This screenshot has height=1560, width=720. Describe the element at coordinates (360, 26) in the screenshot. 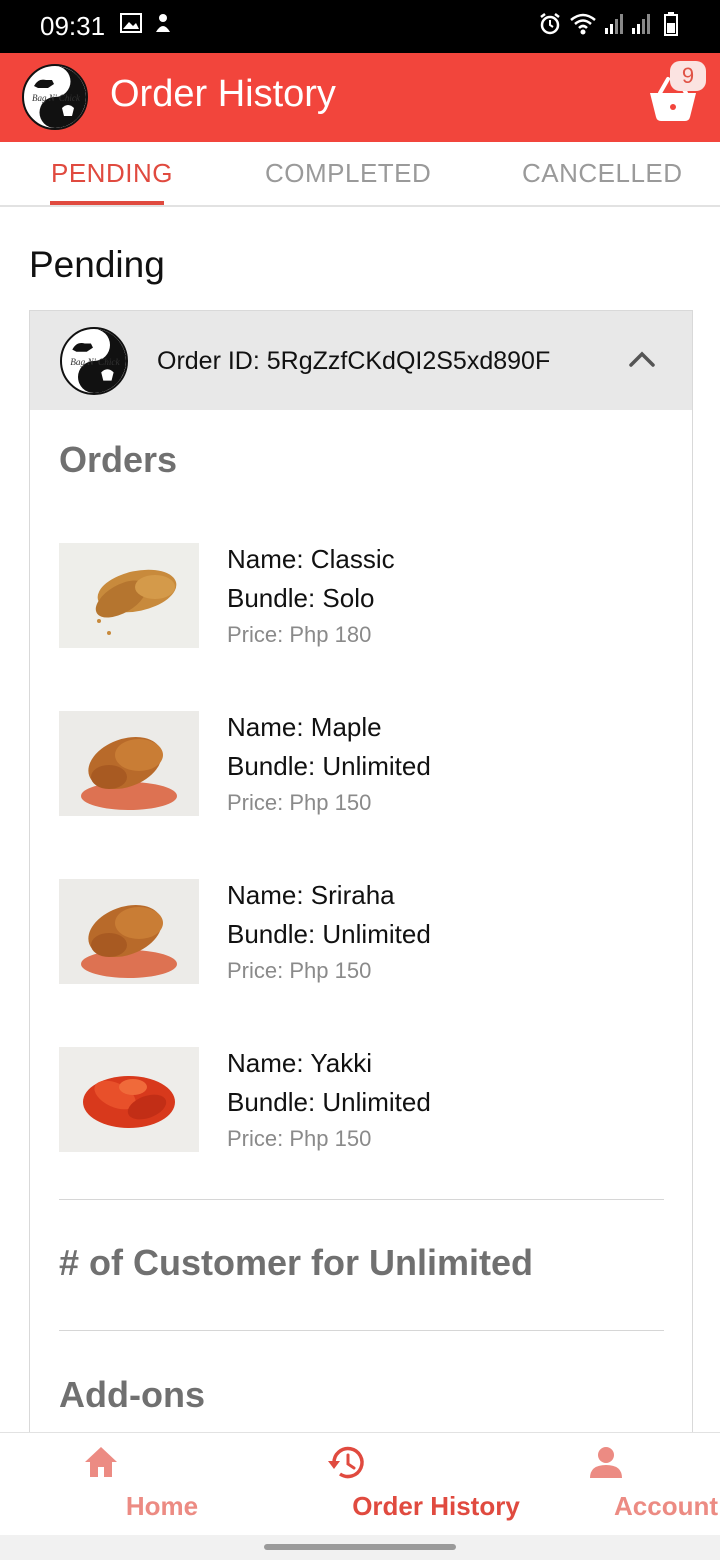

I see `status-bar: 09:31` at that location.